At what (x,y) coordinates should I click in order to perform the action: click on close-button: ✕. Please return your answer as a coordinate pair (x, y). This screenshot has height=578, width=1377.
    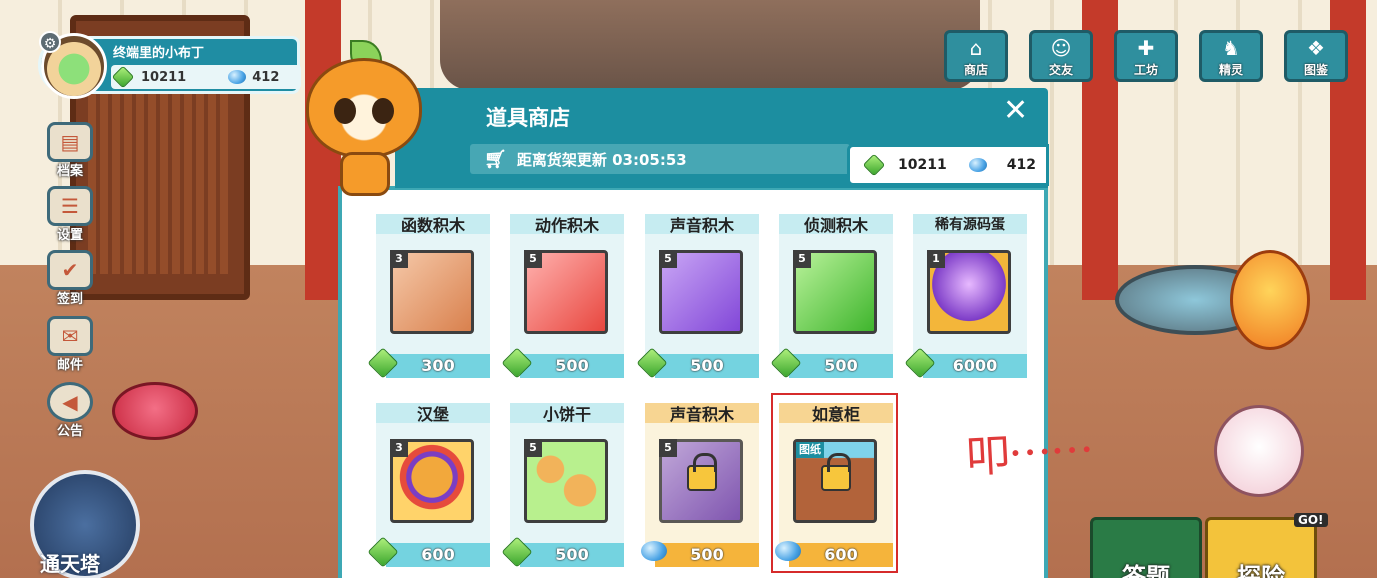
    Looking at the image, I should click on (1015, 111).